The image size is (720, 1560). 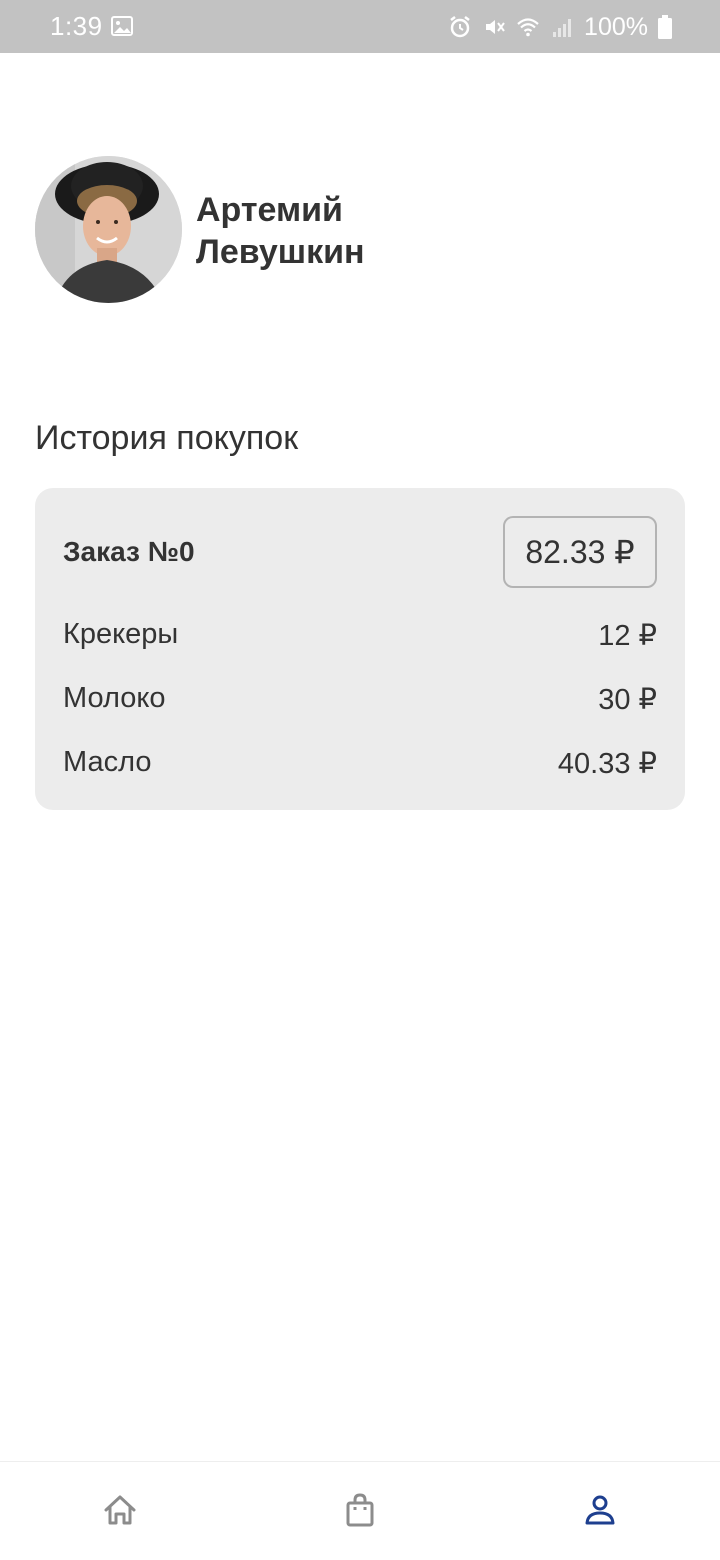 I want to click on order-item-name: Масло, so click(x=107, y=762).